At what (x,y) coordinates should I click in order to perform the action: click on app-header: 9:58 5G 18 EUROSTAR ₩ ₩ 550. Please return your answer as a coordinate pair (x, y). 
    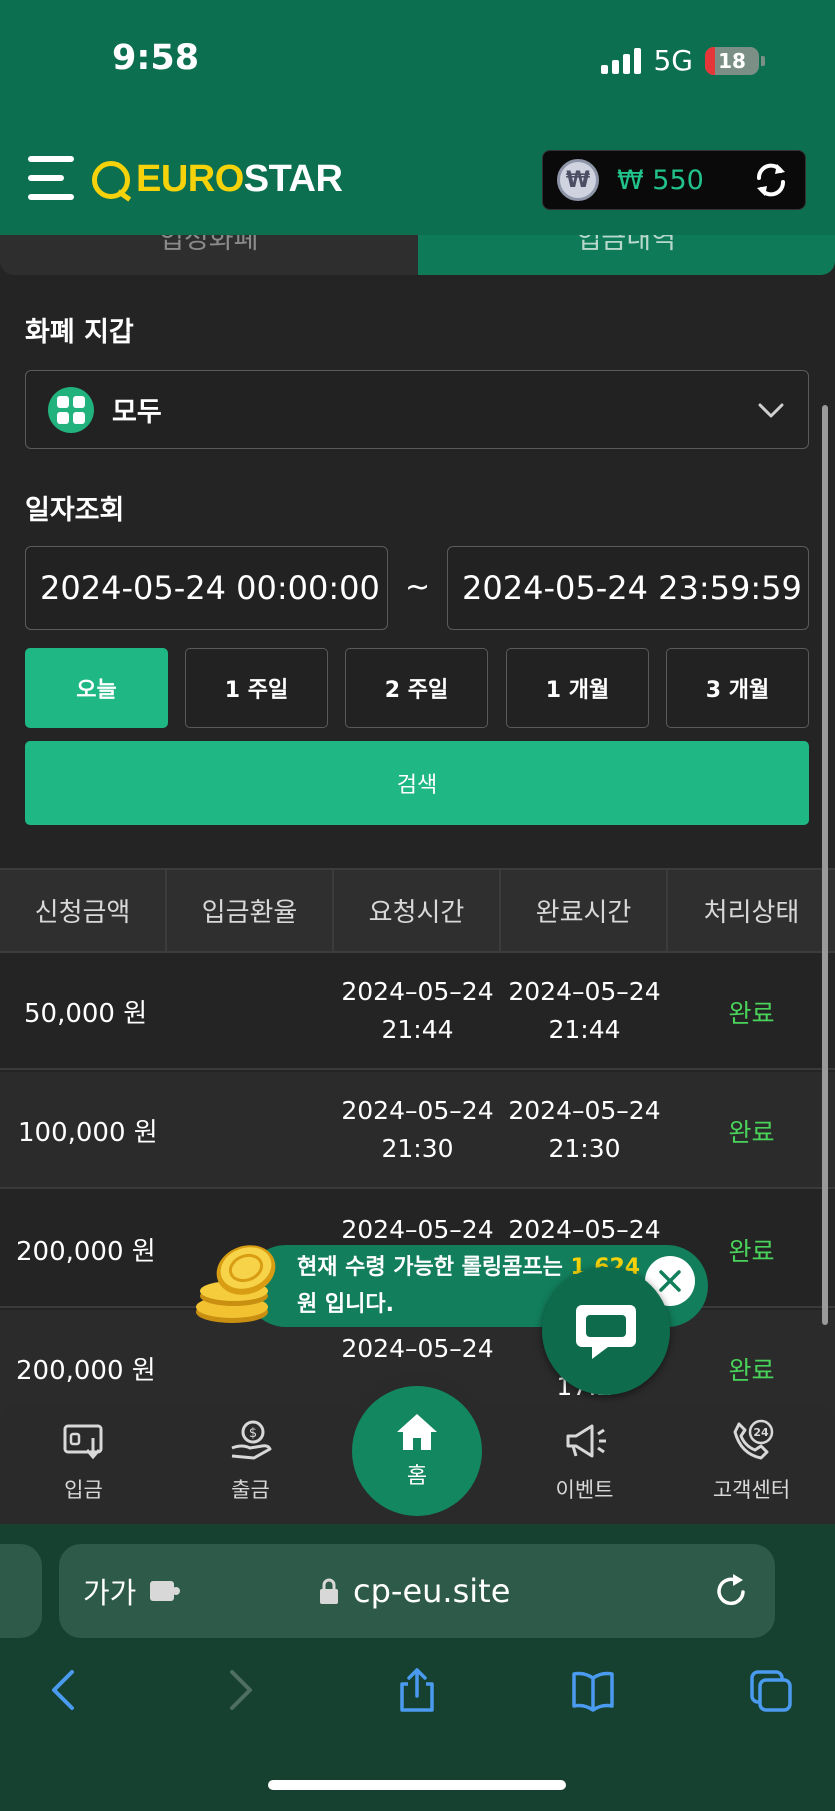
    Looking at the image, I should click on (417, 117).